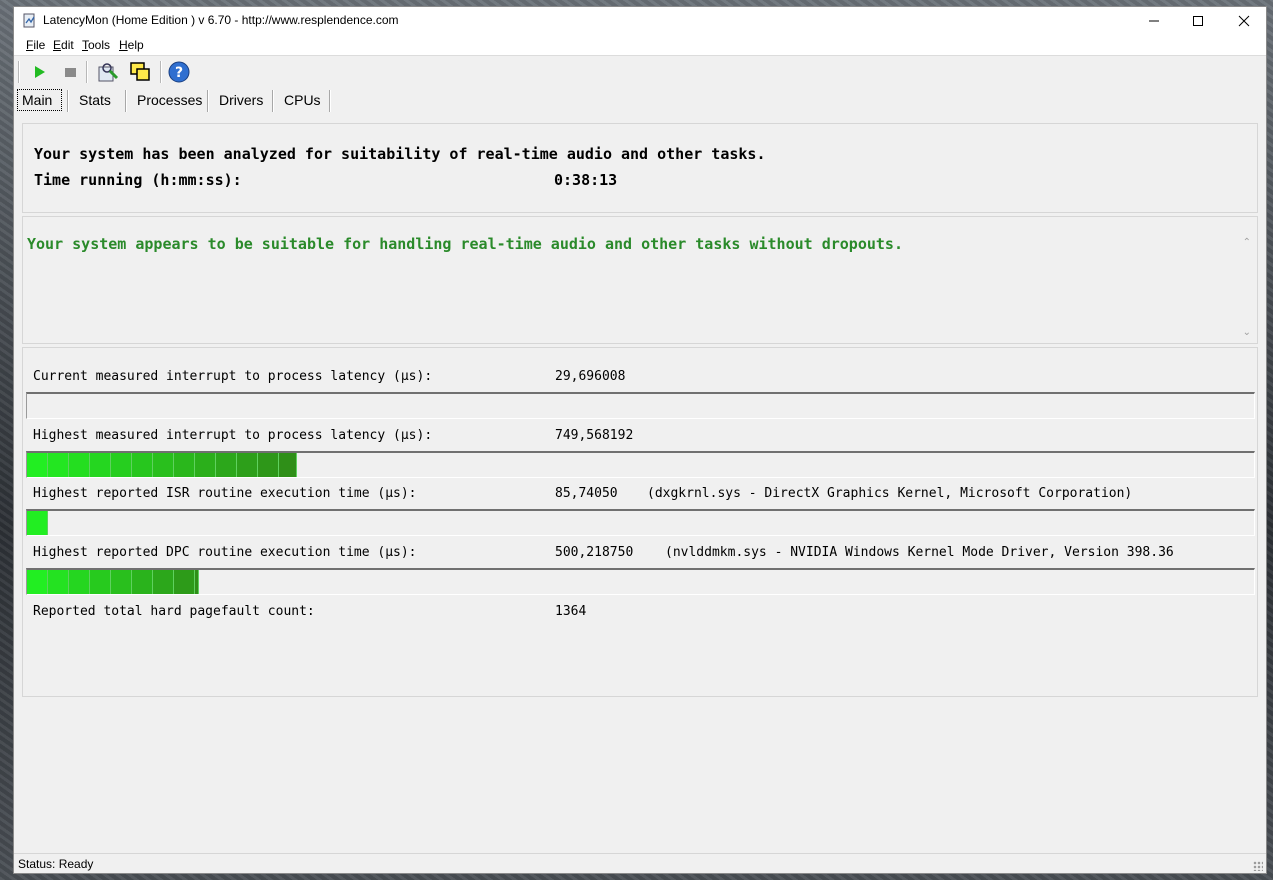  I want to click on tab-cpus: CPUs, so click(302, 100).